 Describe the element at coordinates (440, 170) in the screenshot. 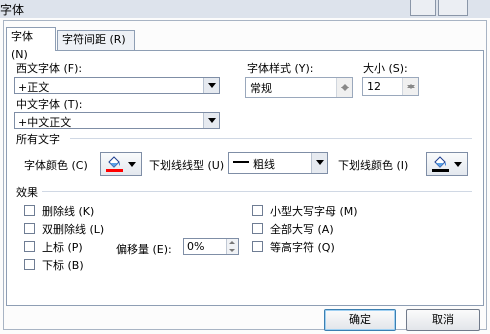

I see `underline-color-swatch` at that location.